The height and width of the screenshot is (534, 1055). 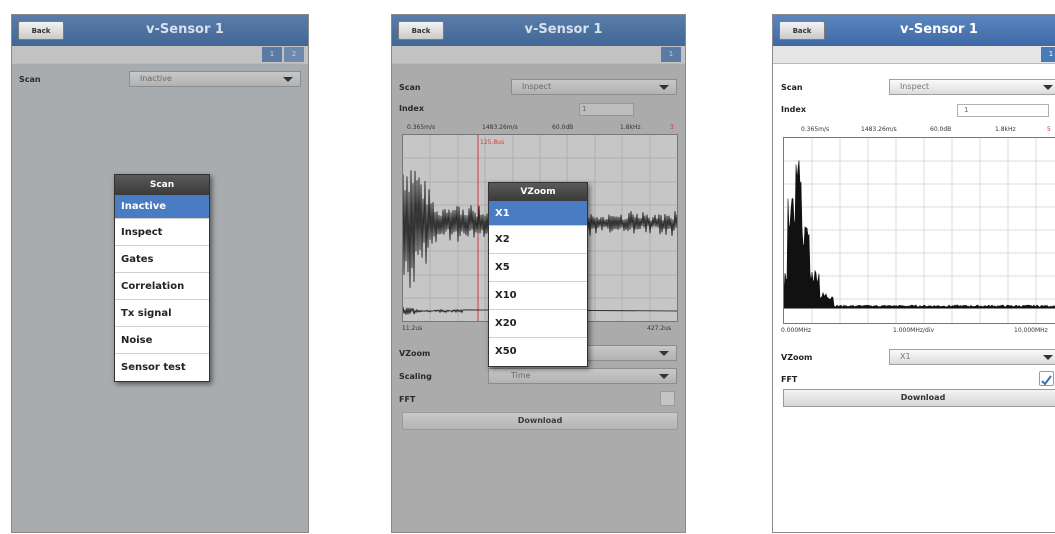 I want to click on scaling-select-value: Time, so click(x=521, y=375).